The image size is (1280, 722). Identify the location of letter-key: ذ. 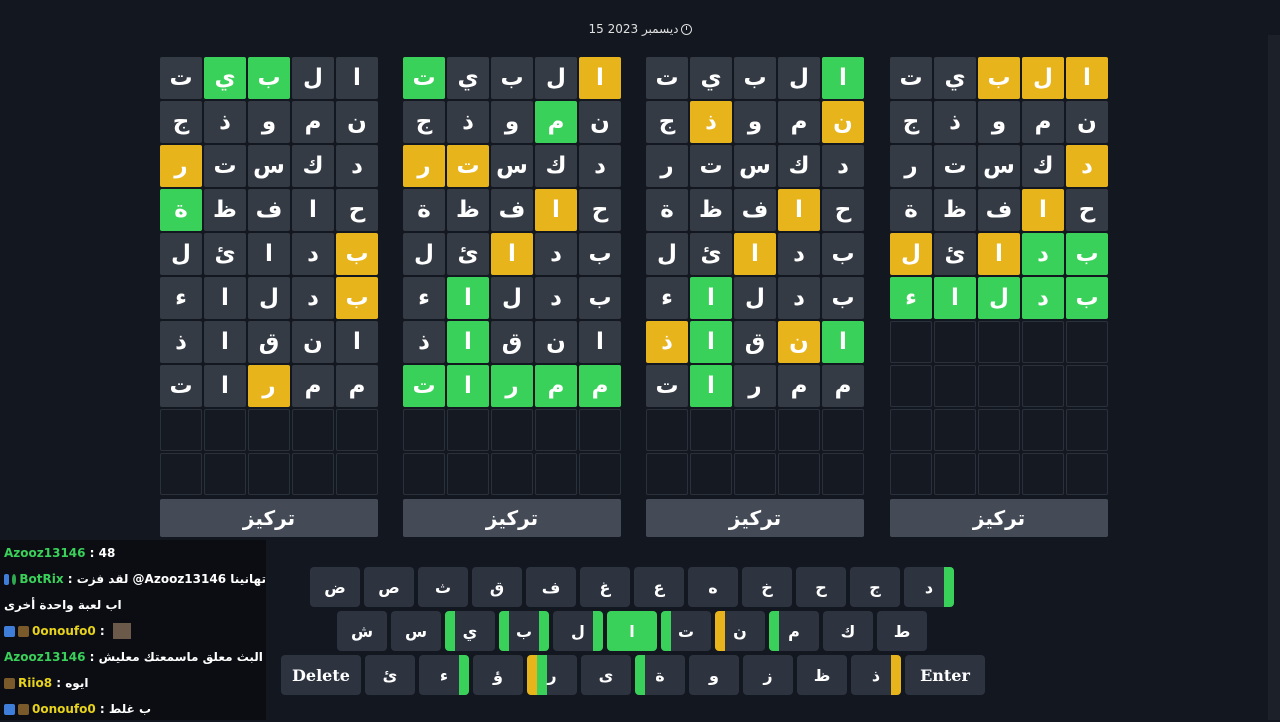
(876, 675).